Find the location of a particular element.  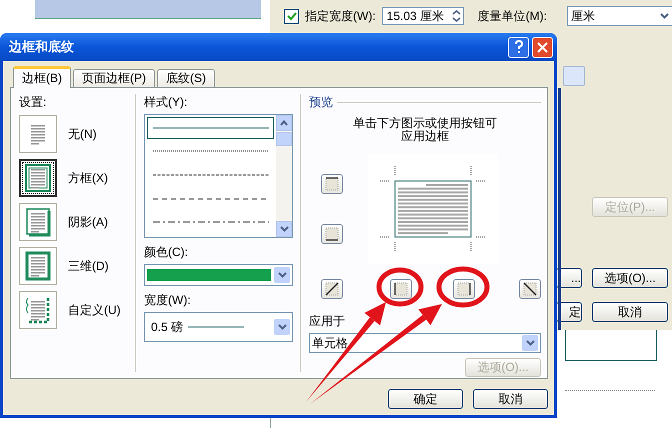

width-checkbox is located at coordinates (291, 16).